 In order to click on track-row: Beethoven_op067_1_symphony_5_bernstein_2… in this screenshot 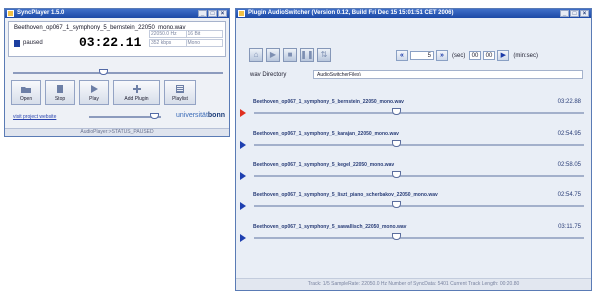, I will do `click(413, 114)`.